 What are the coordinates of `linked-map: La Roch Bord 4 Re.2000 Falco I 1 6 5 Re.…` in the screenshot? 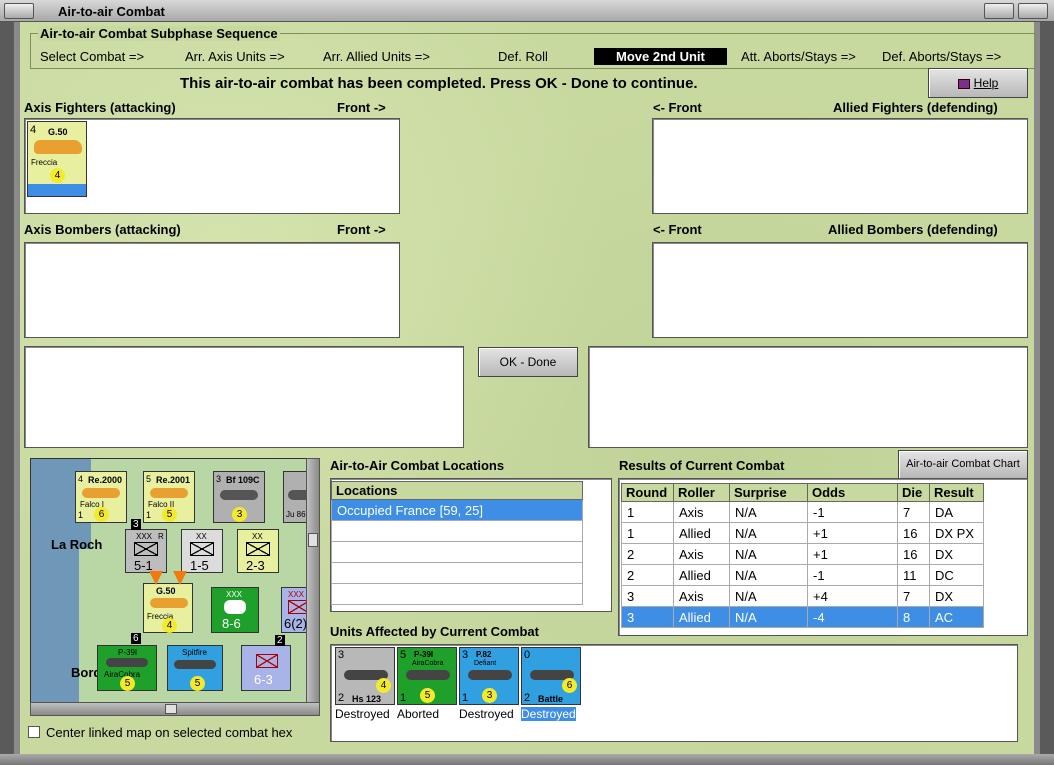 It's located at (172, 581).